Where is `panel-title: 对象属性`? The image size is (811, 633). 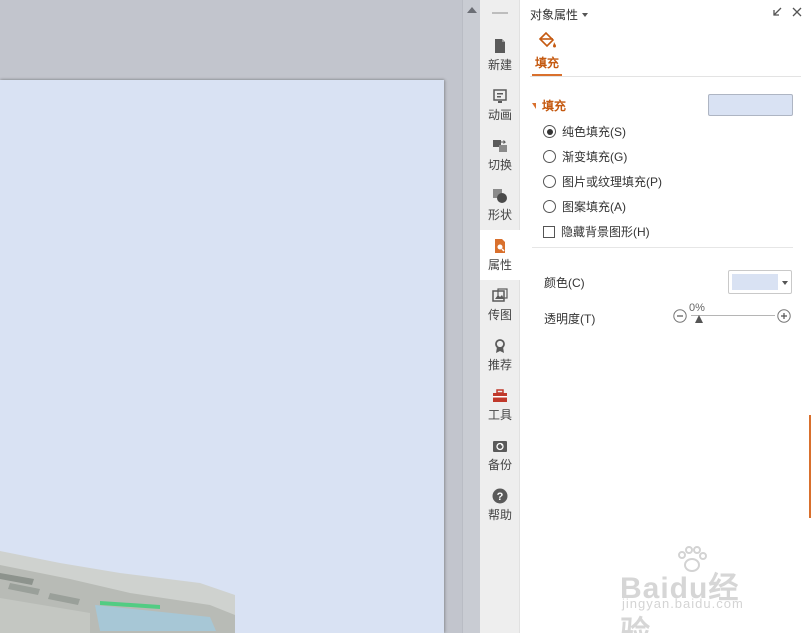 panel-title: 对象属性 is located at coordinates (554, 15).